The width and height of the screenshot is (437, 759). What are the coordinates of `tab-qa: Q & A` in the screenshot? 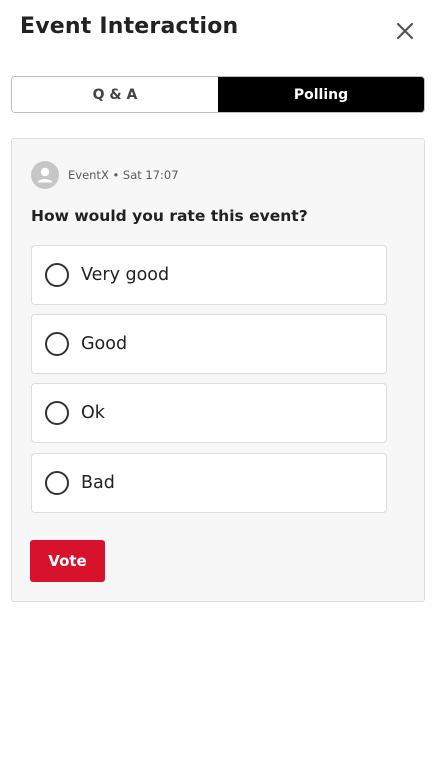 It's located at (115, 94).